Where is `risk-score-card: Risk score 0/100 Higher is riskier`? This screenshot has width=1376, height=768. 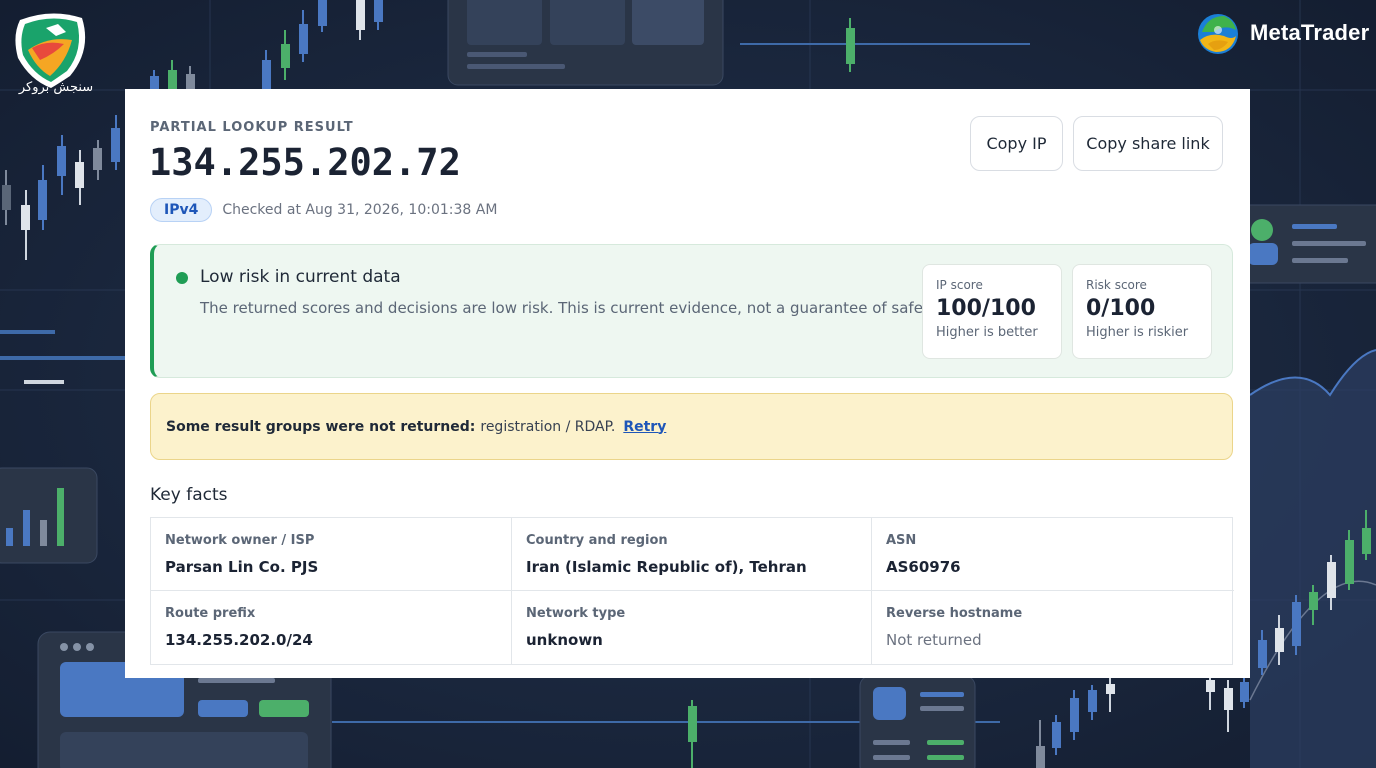 risk-score-card: Risk score 0/100 Higher is riskier is located at coordinates (1142, 311).